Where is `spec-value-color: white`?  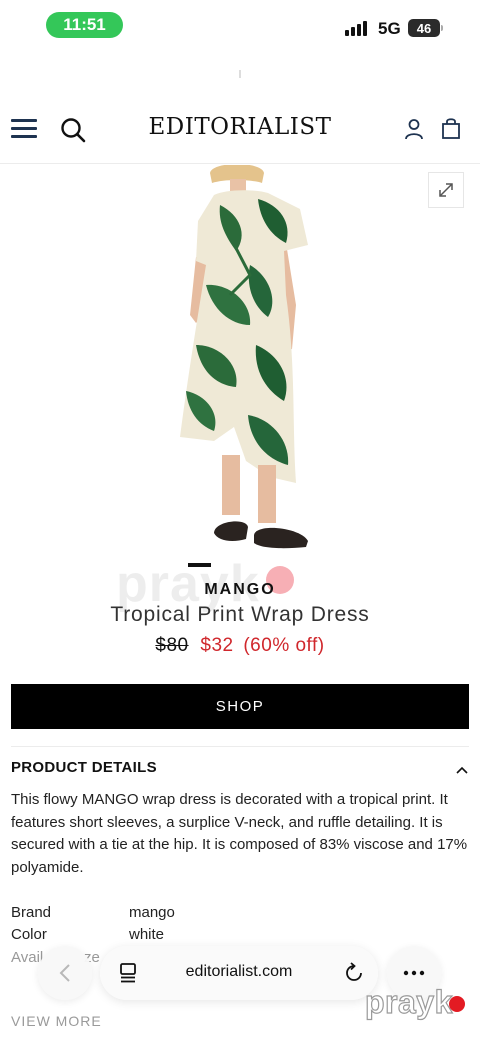 spec-value-color: white is located at coordinates (147, 934).